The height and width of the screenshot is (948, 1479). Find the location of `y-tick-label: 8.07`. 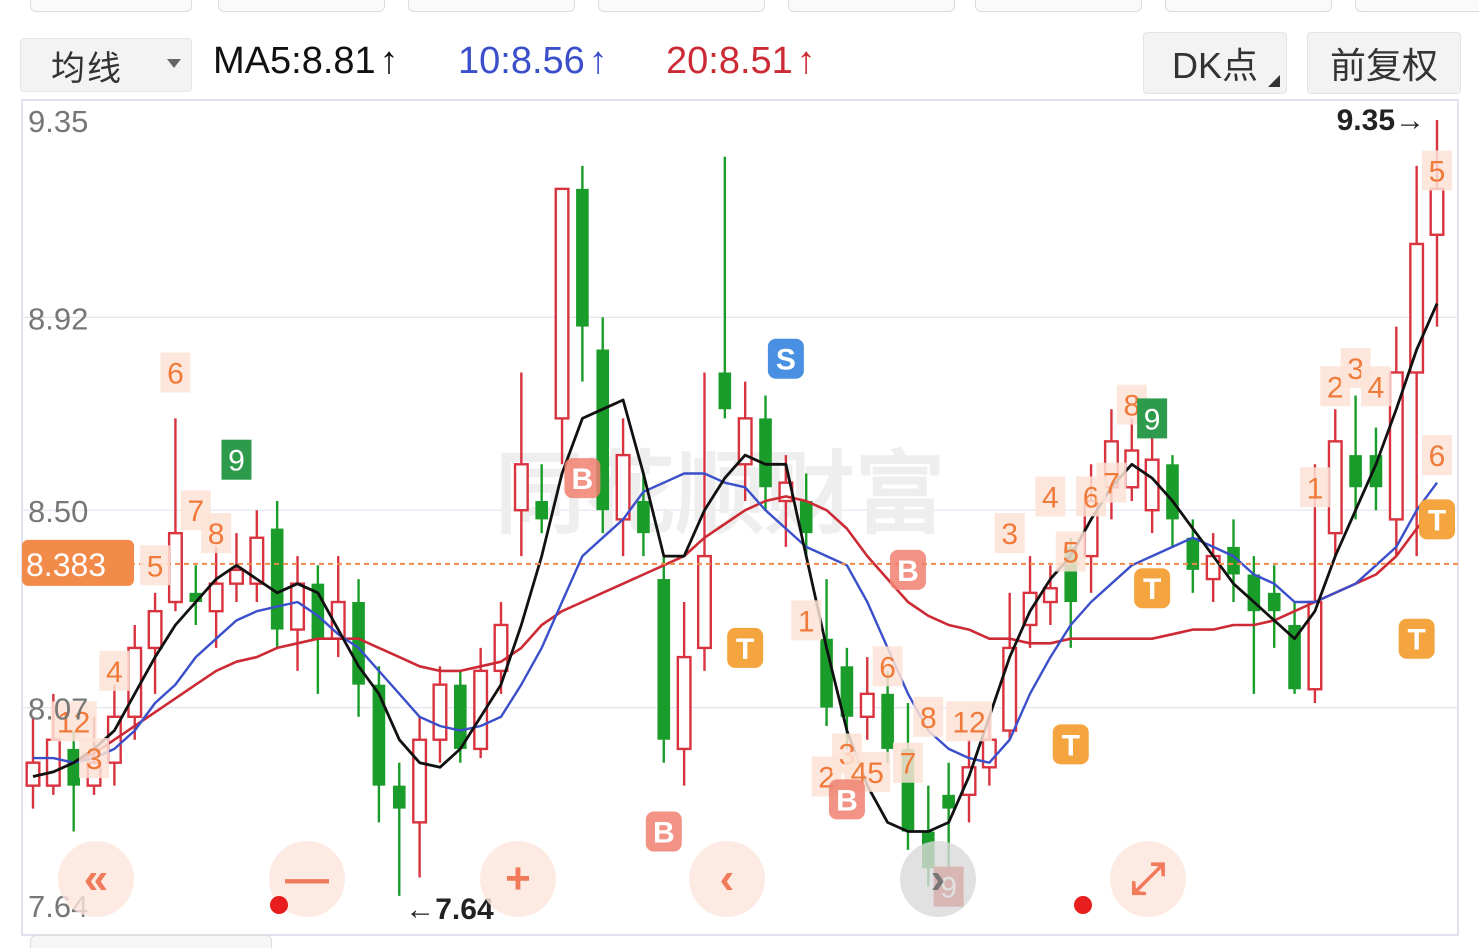

y-tick-label: 8.07 is located at coordinates (58, 709).